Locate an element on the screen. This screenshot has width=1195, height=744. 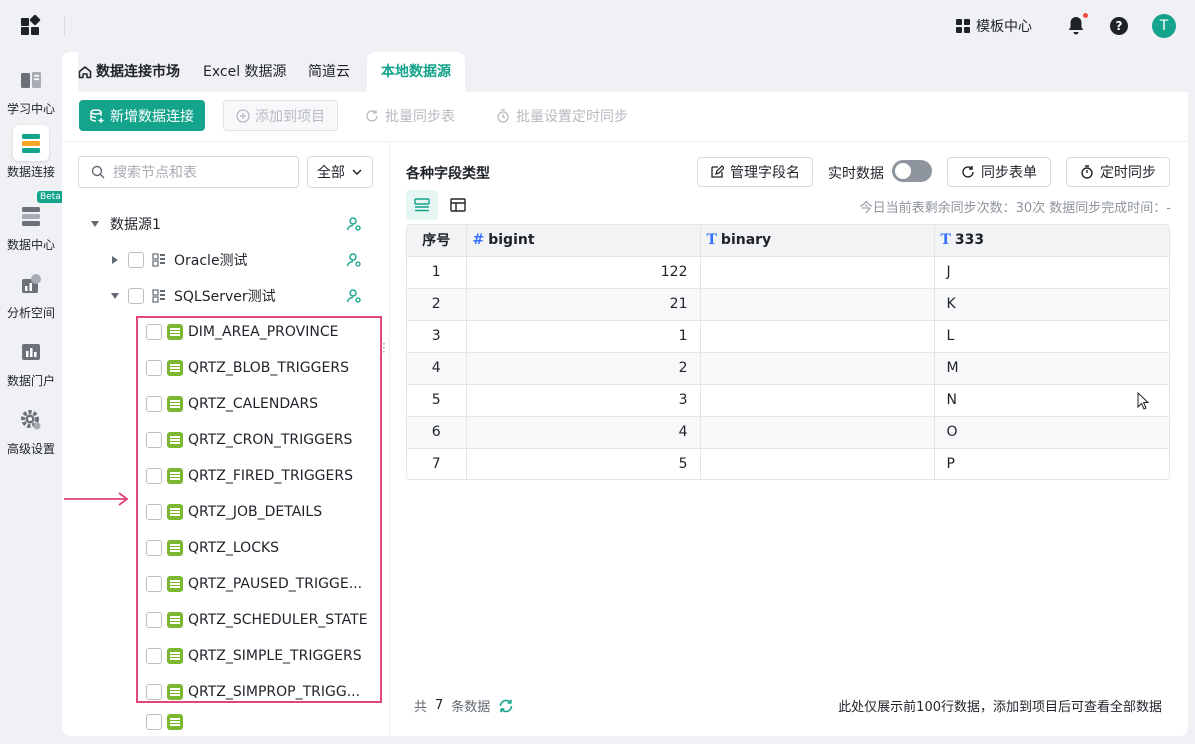
tree-connection-oracle: Oracle测试 is located at coordinates (236, 260).